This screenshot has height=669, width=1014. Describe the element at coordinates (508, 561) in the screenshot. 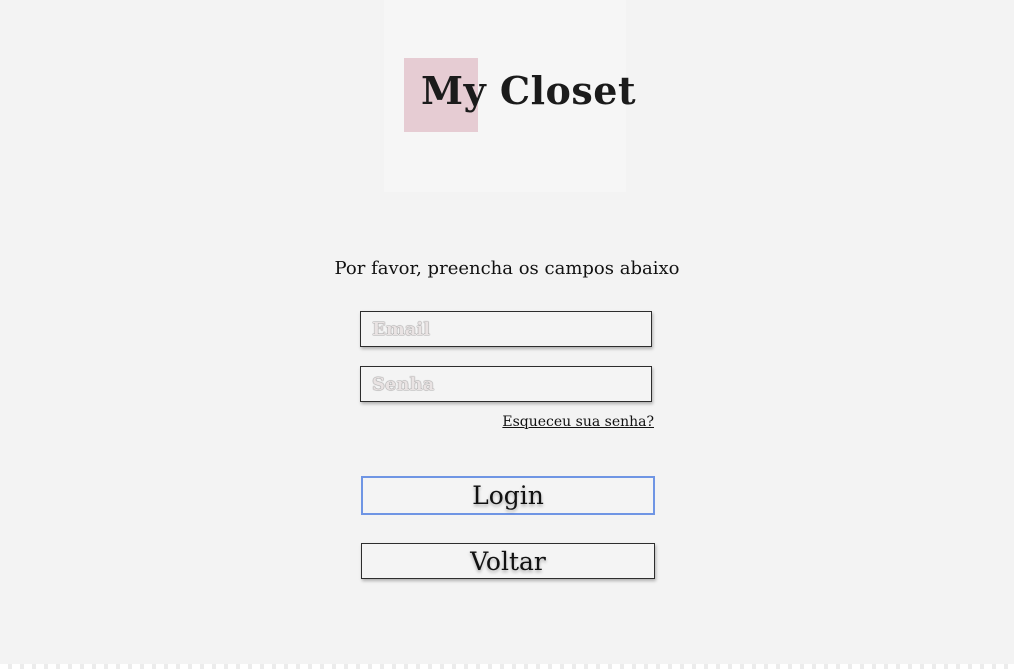

I see `back-button: Voltar` at that location.